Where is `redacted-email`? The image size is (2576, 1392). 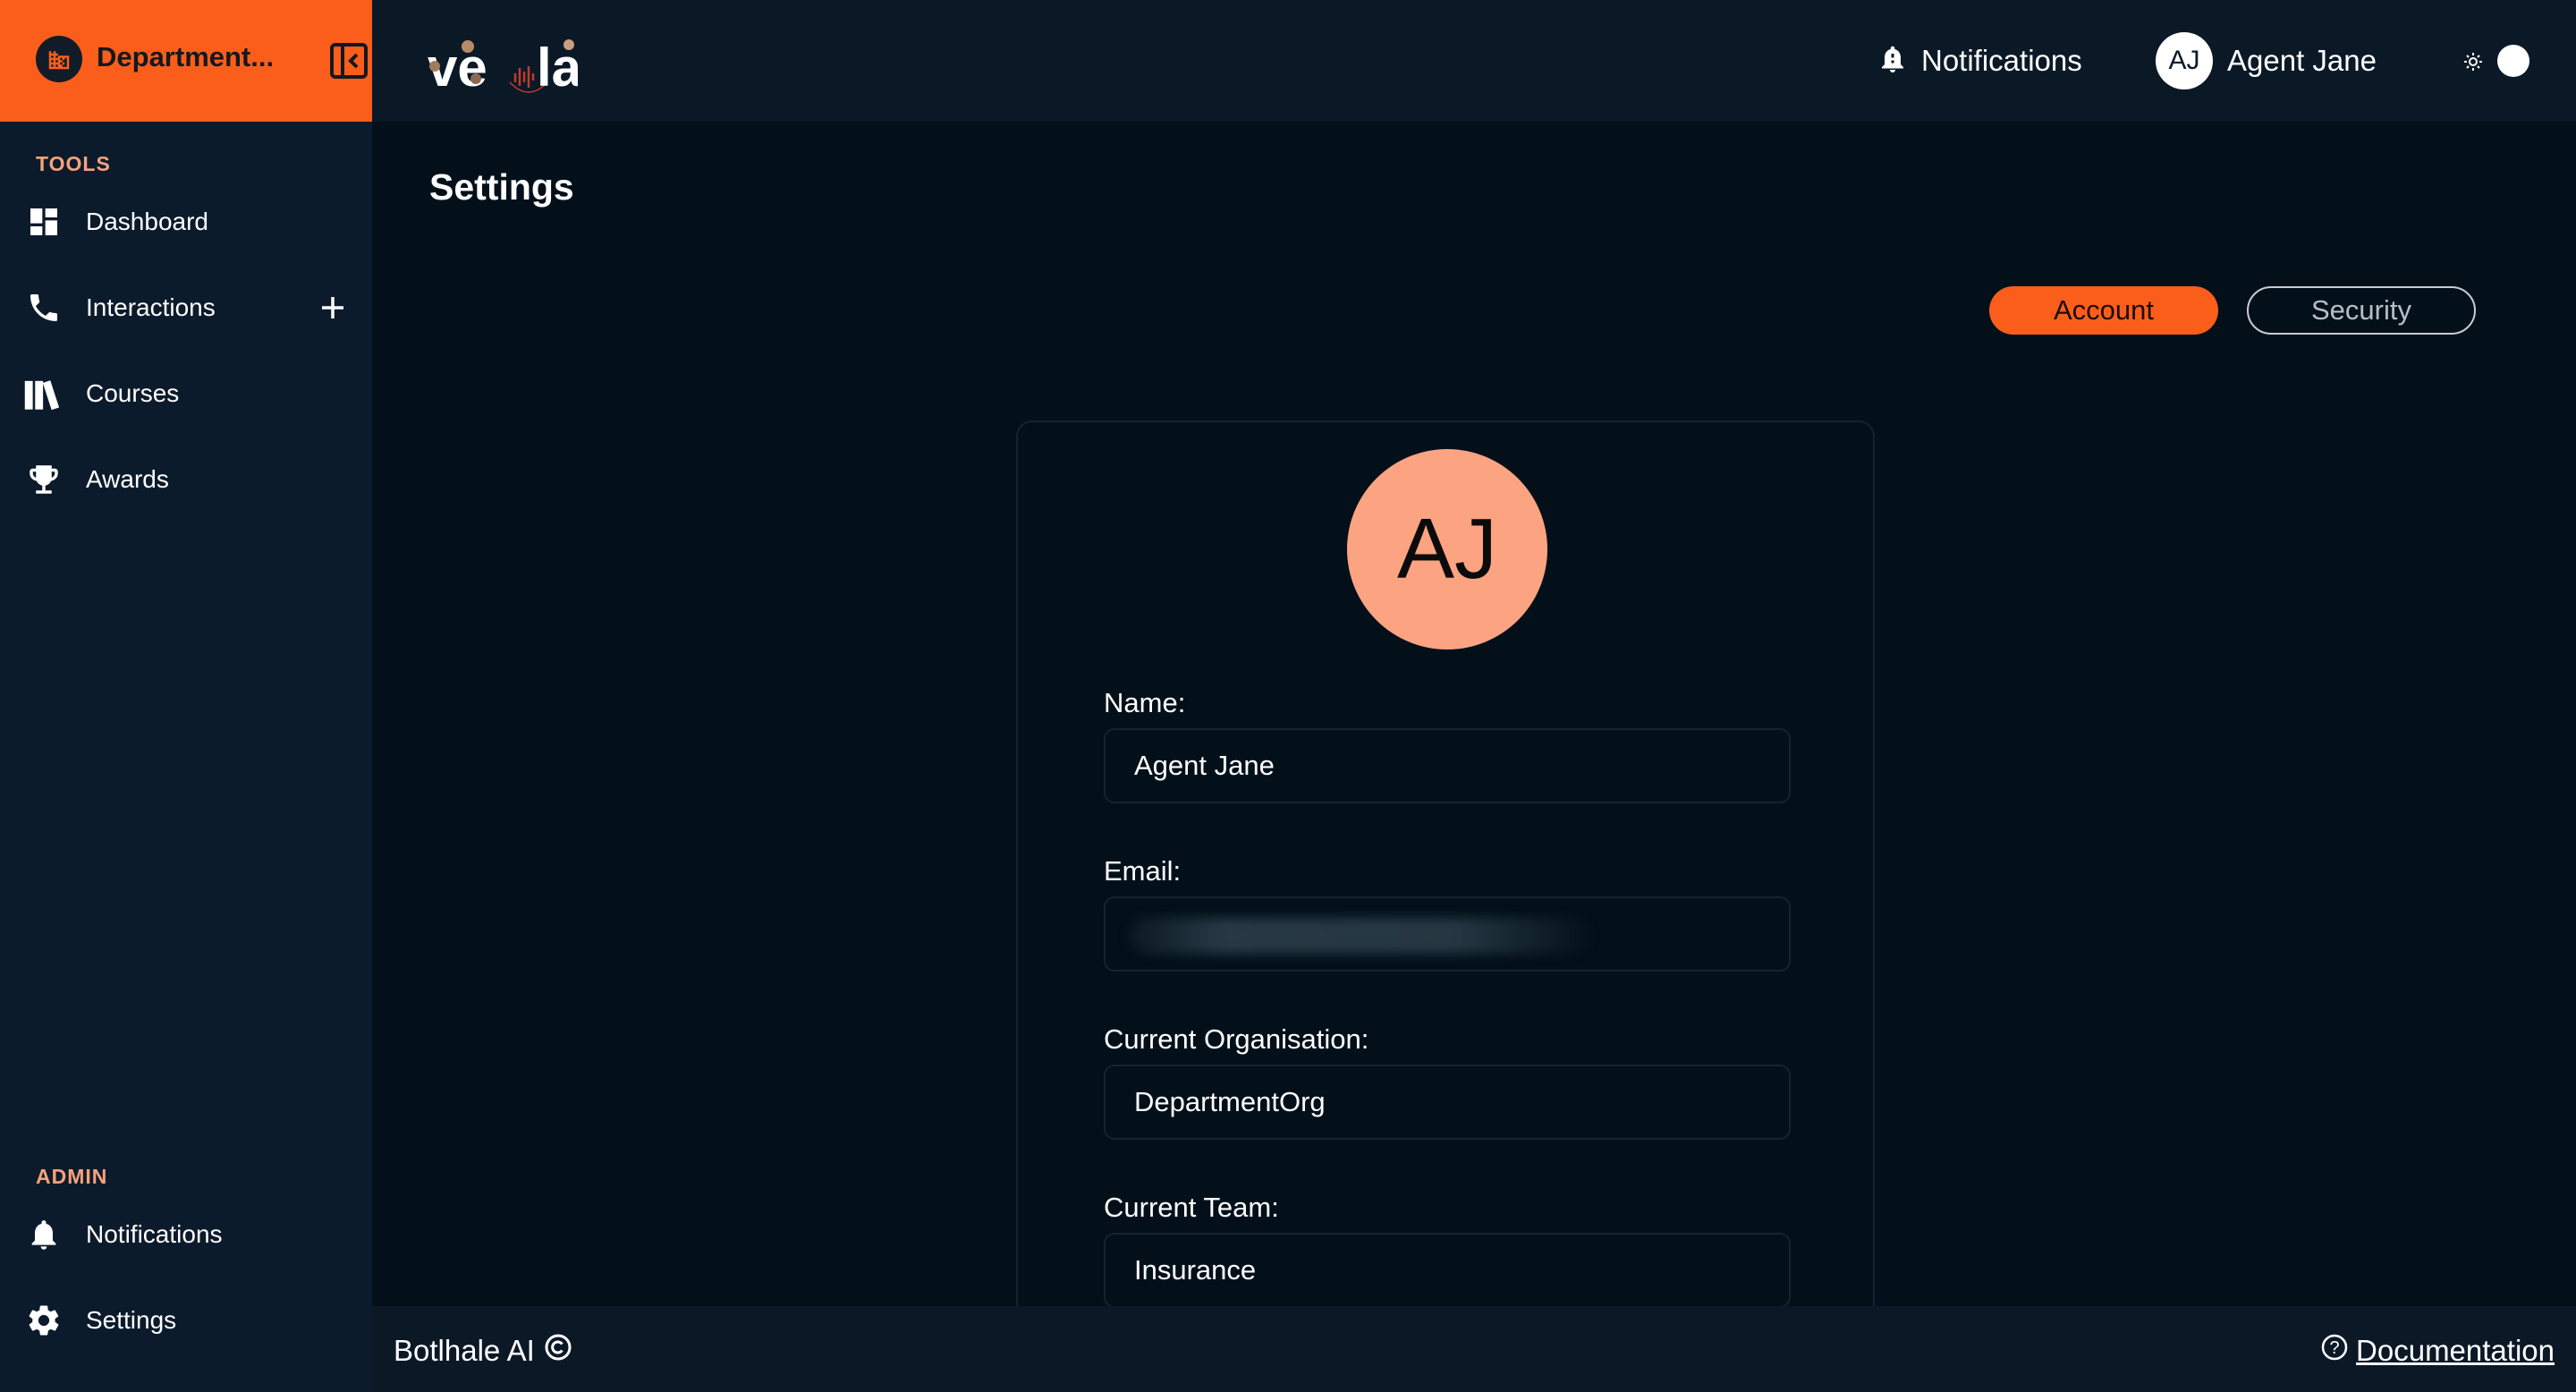
redacted-email is located at coordinates (1361, 936).